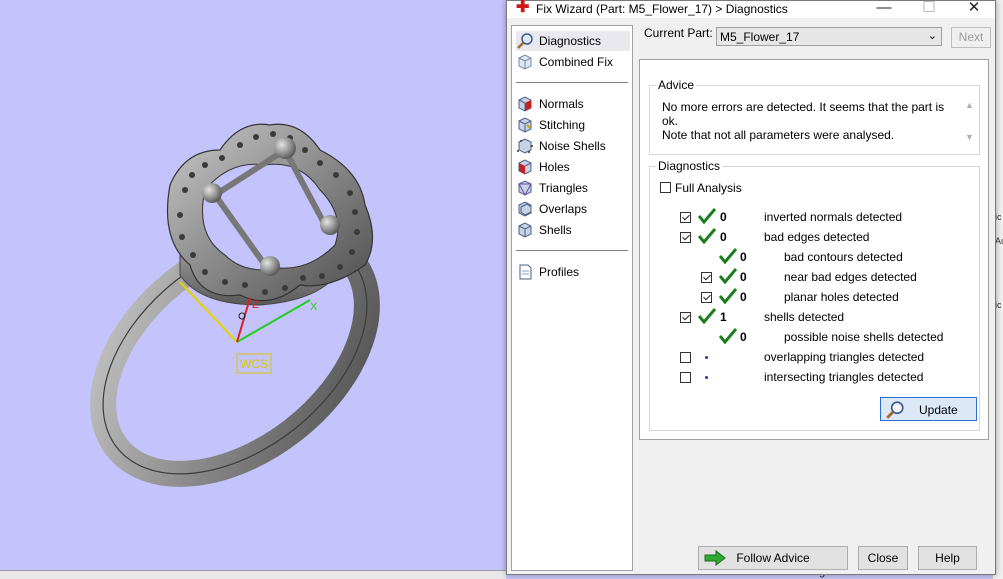 This screenshot has height=579, width=1003. What do you see at coordinates (576, 62) in the screenshot?
I see `nav-item-label: Combined Fix` at bounding box center [576, 62].